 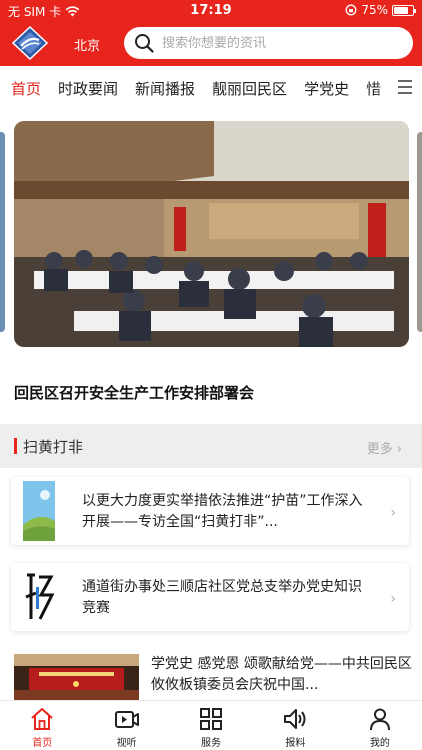 What do you see at coordinates (126, 719) in the screenshot?
I see `video-icon` at bounding box center [126, 719].